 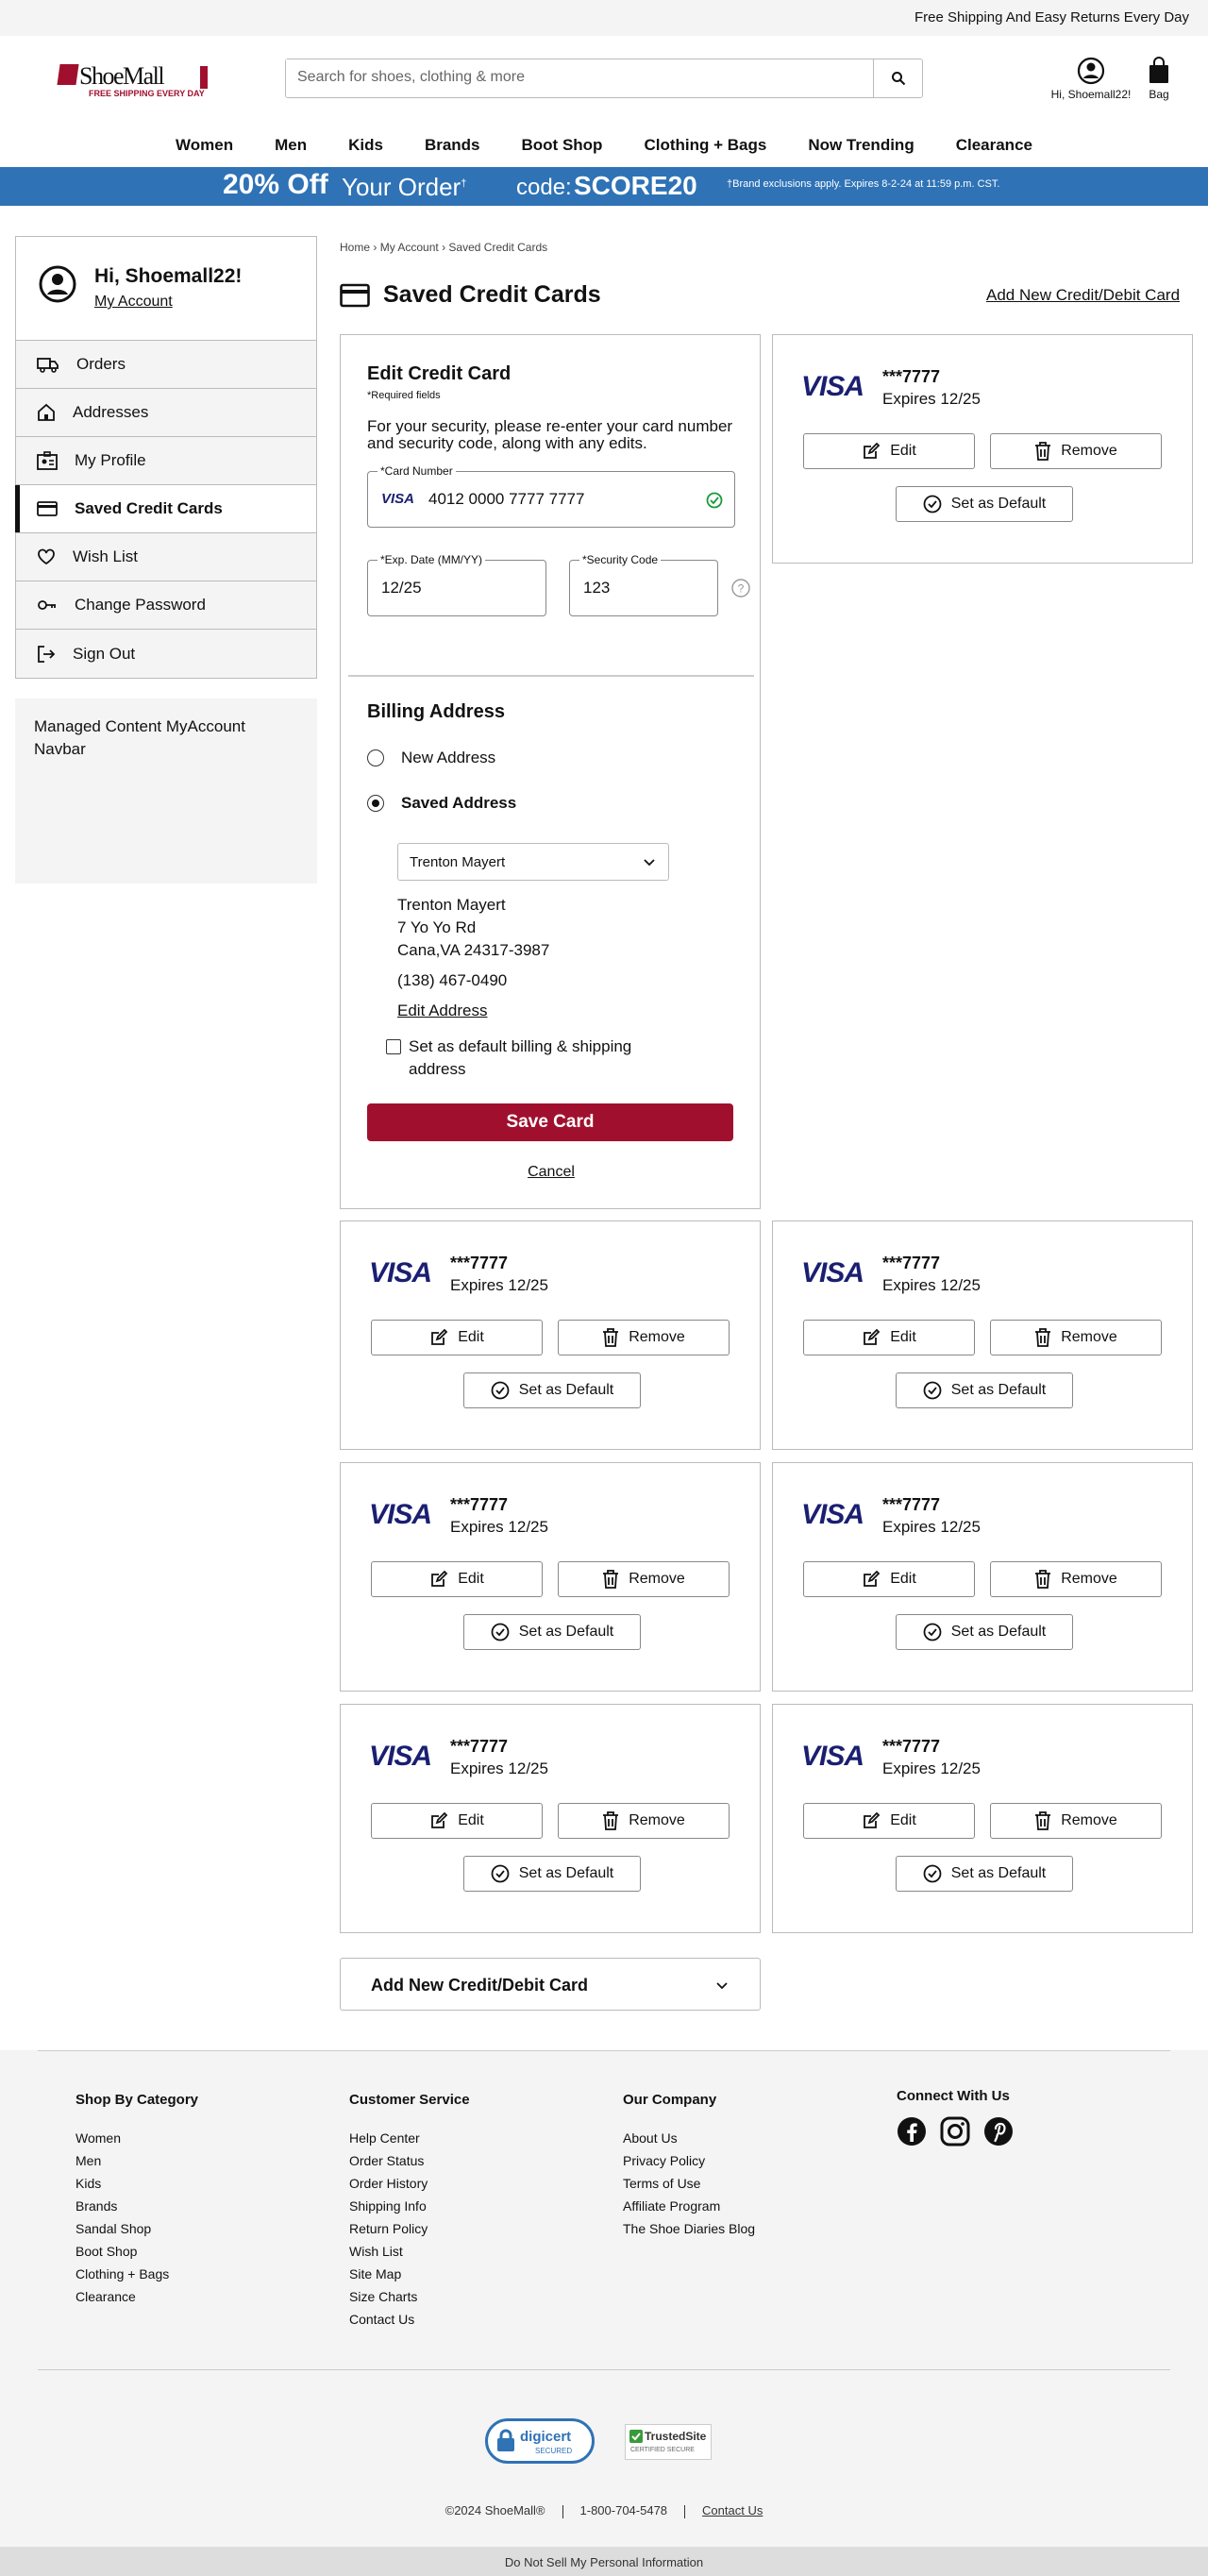 What do you see at coordinates (166, 606) in the screenshot?
I see `sidebar-item-change-password: Change Password` at bounding box center [166, 606].